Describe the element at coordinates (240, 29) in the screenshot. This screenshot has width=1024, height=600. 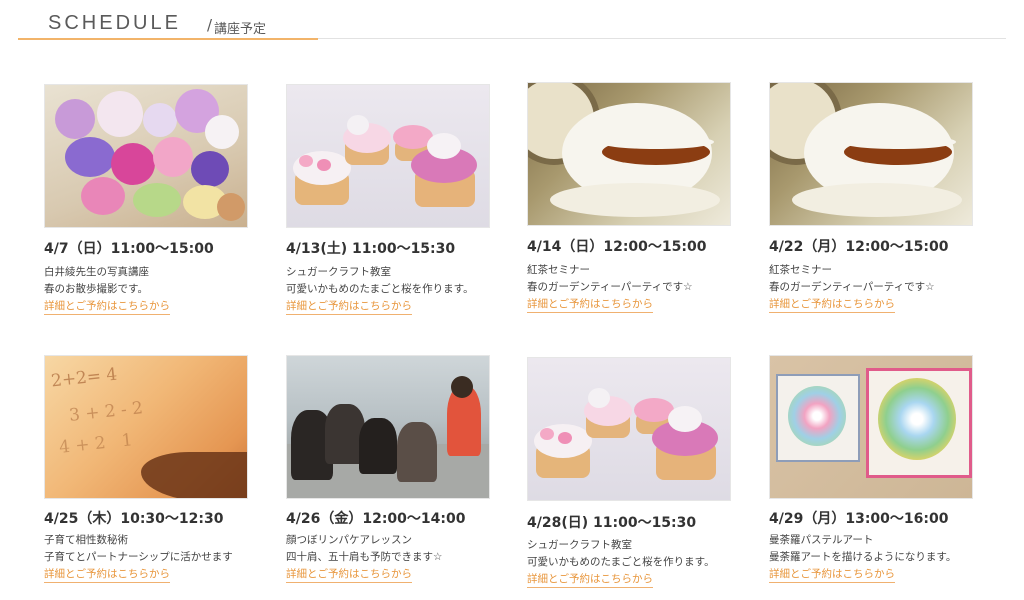
I see `page-subtitle: 講座予定` at that location.